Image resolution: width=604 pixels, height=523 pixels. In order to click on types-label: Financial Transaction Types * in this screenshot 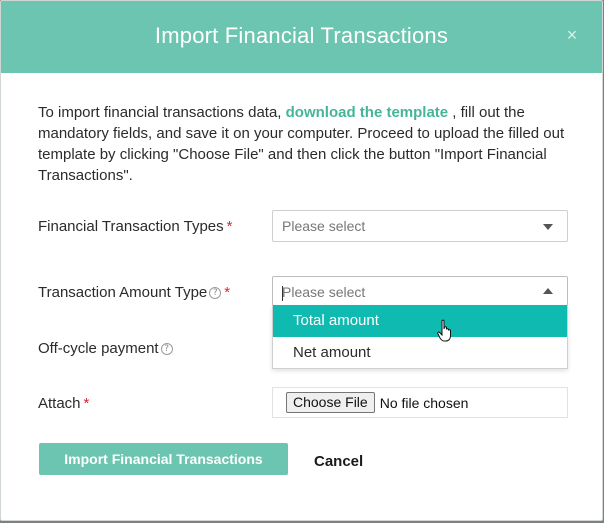, I will do `click(135, 226)`.